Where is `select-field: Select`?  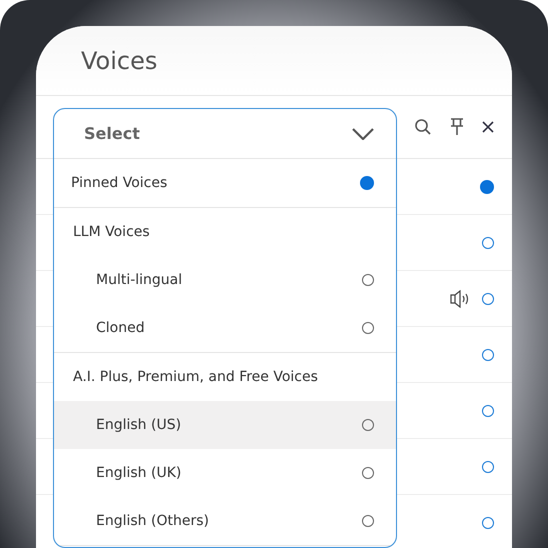 select-field: Select is located at coordinates (225, 134).